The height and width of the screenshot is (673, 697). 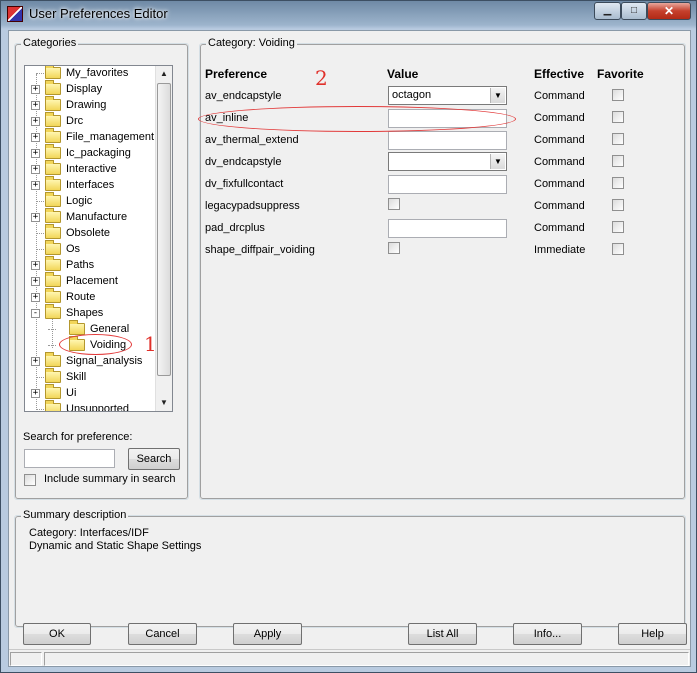 What do you see at coordinates (618, 183) in the screenshot?
I see `favorite-checkbox-dv-fixfullcontact` at bounding box center [618, 183].